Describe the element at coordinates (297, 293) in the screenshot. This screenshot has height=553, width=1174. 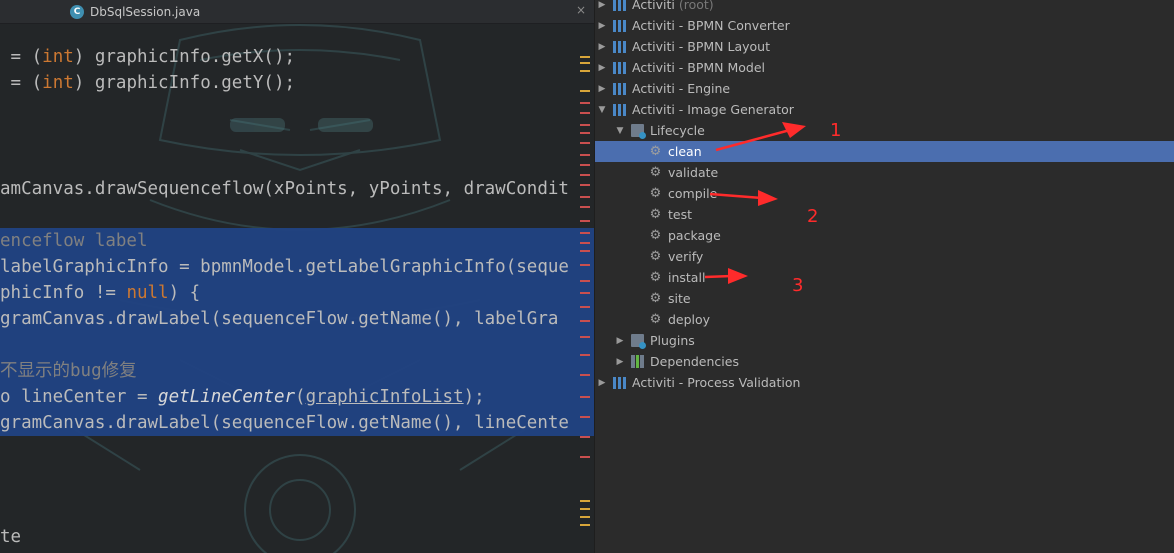
I see `code-line: phicInfo != null) {` at that location.